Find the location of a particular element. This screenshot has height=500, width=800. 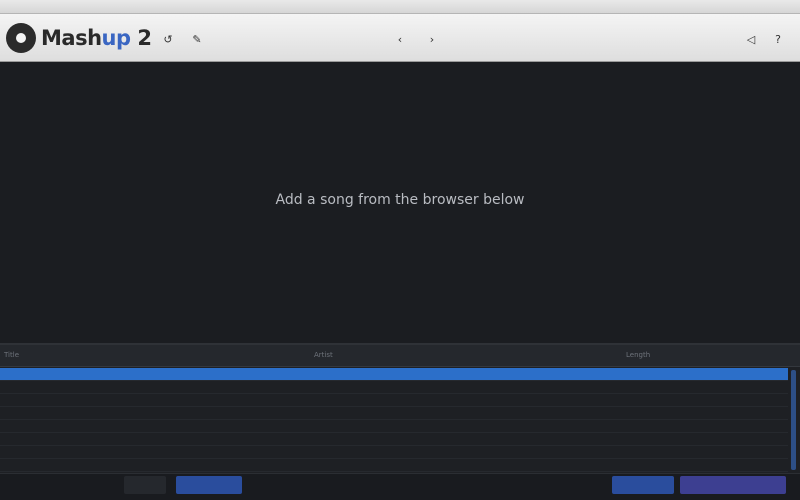

os-title-bar is located at coordinates (400, 7).